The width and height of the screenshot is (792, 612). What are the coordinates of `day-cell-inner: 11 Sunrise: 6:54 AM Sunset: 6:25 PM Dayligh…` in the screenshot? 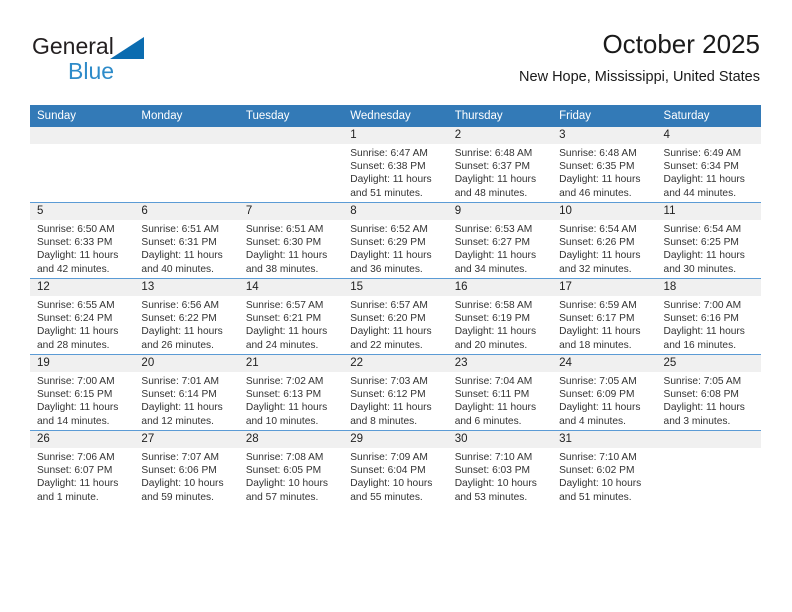 It's located at (708, 240).